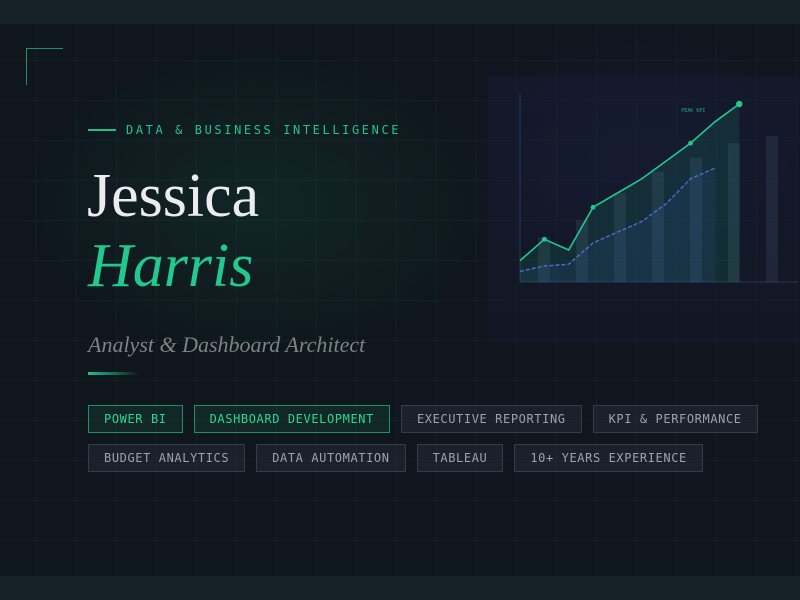  Describe the element at coordinates (331, 458) in the screenshot. I see `skill-tag: DATA AUTOMATION` at that location.